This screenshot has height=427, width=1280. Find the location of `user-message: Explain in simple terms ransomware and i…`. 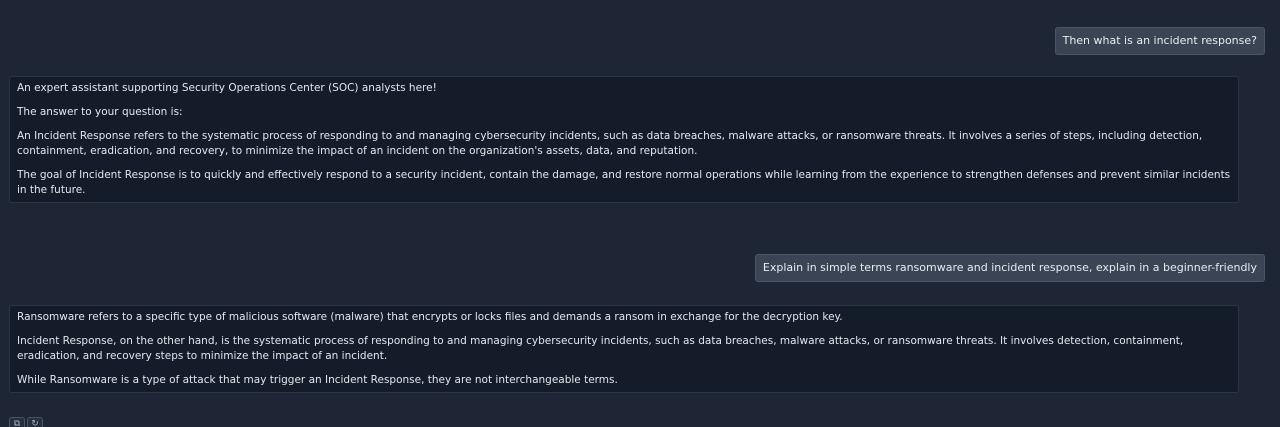

user-message: Explain in simple terms ransomware and i… is located at coordinates (1009, 268).